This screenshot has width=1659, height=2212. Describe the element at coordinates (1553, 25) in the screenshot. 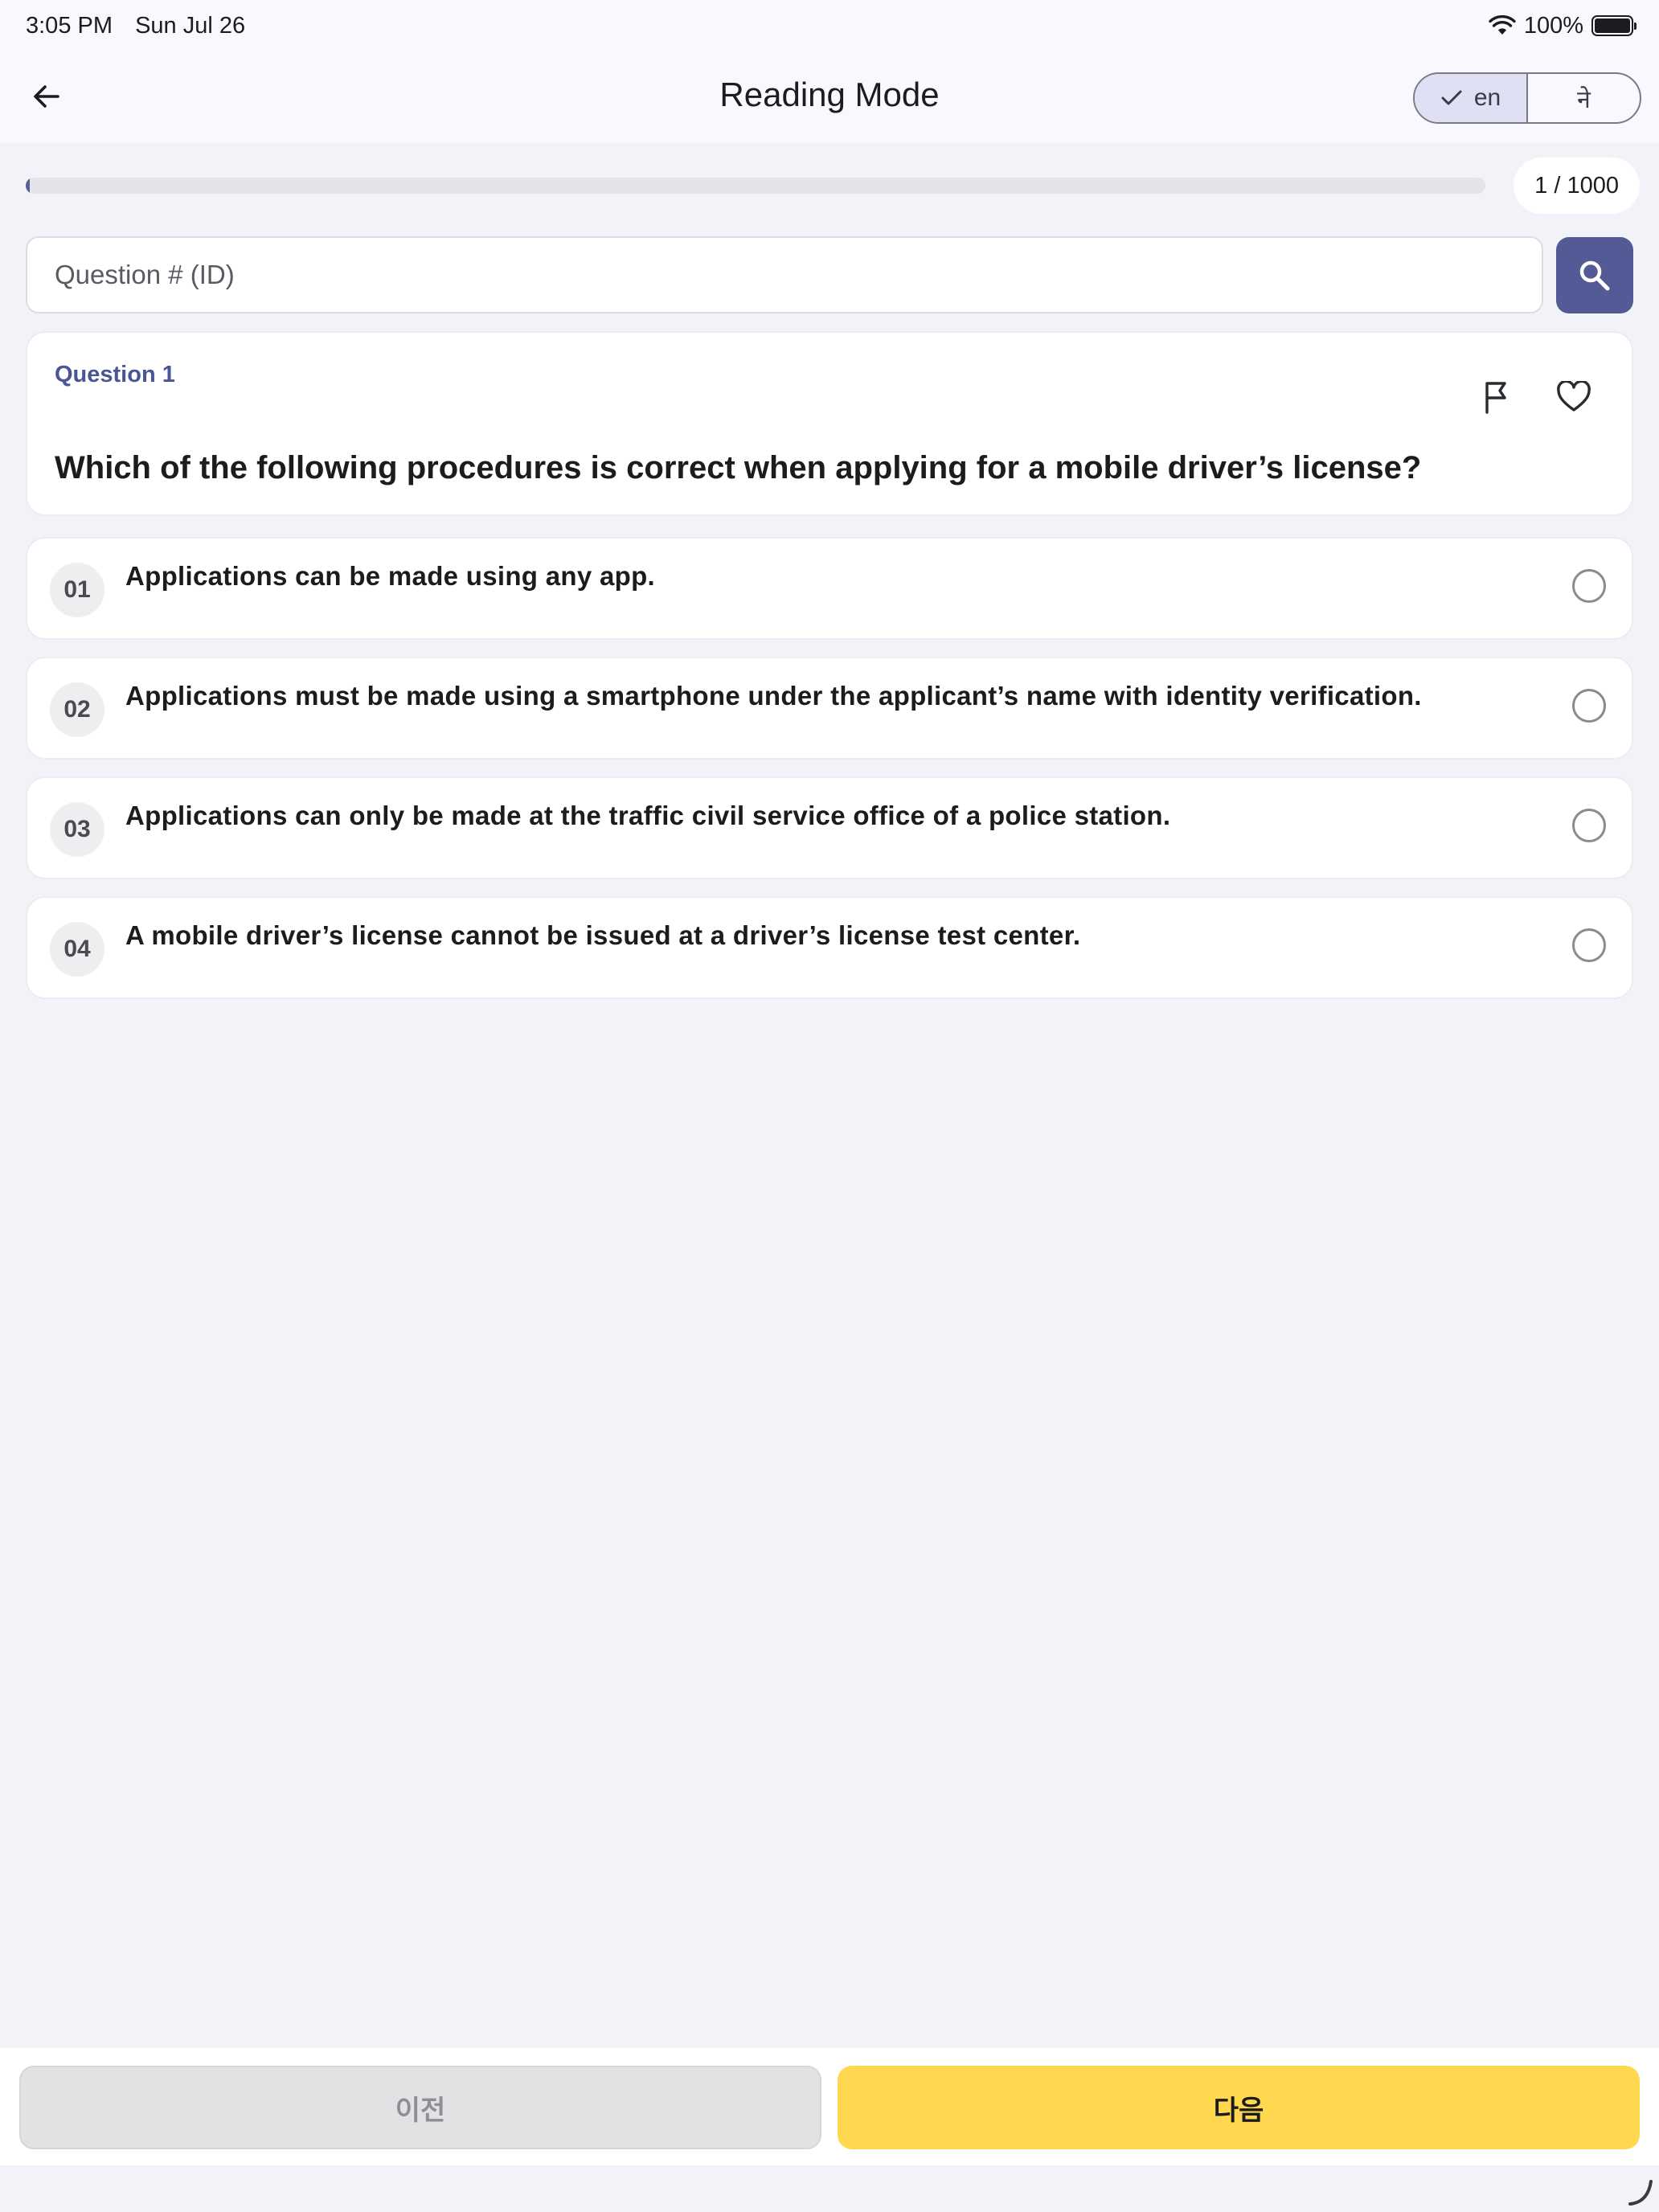

I see `battery-percent: 100%` at that location.